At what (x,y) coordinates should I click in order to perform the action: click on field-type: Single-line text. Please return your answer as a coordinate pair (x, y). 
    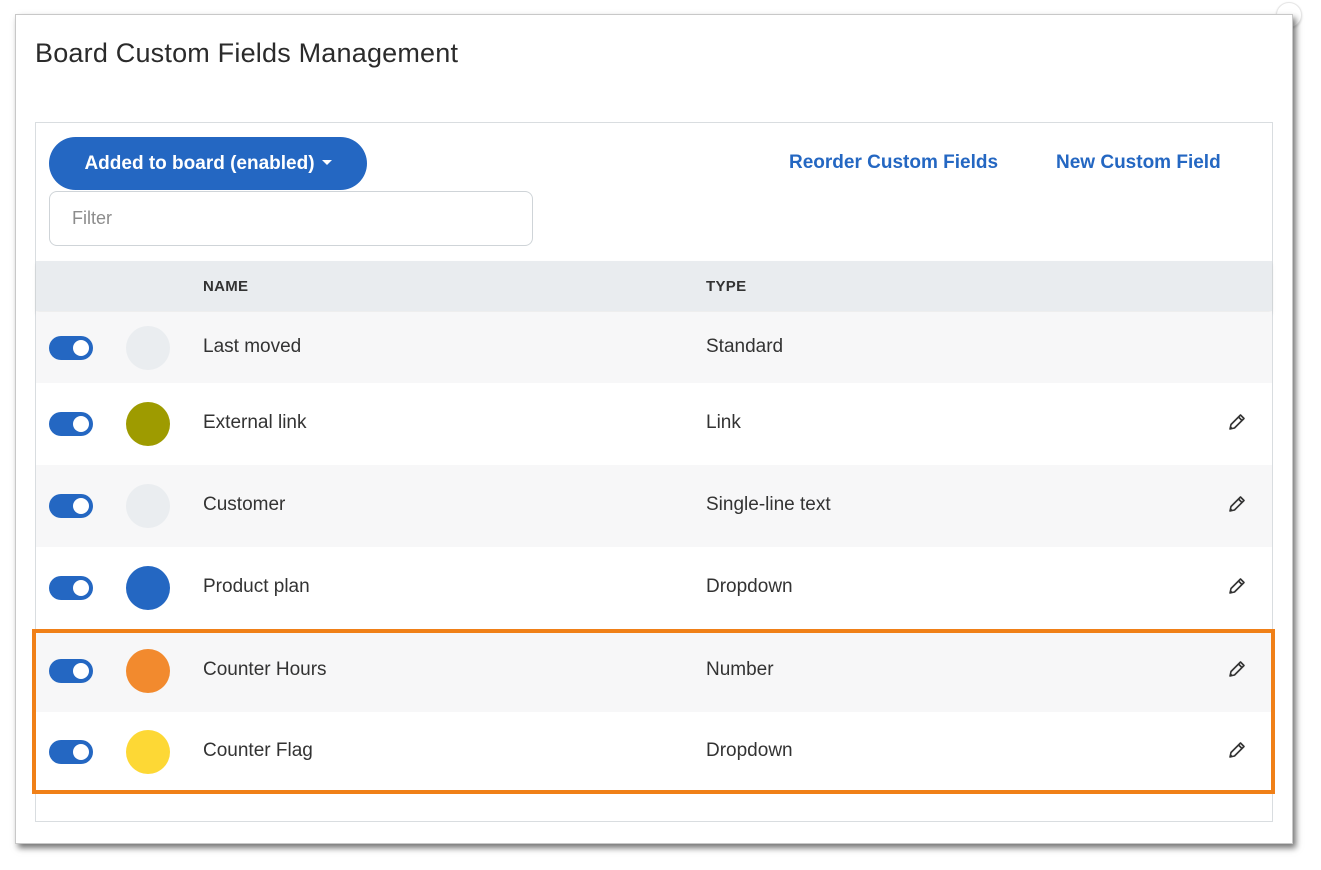
    Looking at the image, I should click on (768, 504).